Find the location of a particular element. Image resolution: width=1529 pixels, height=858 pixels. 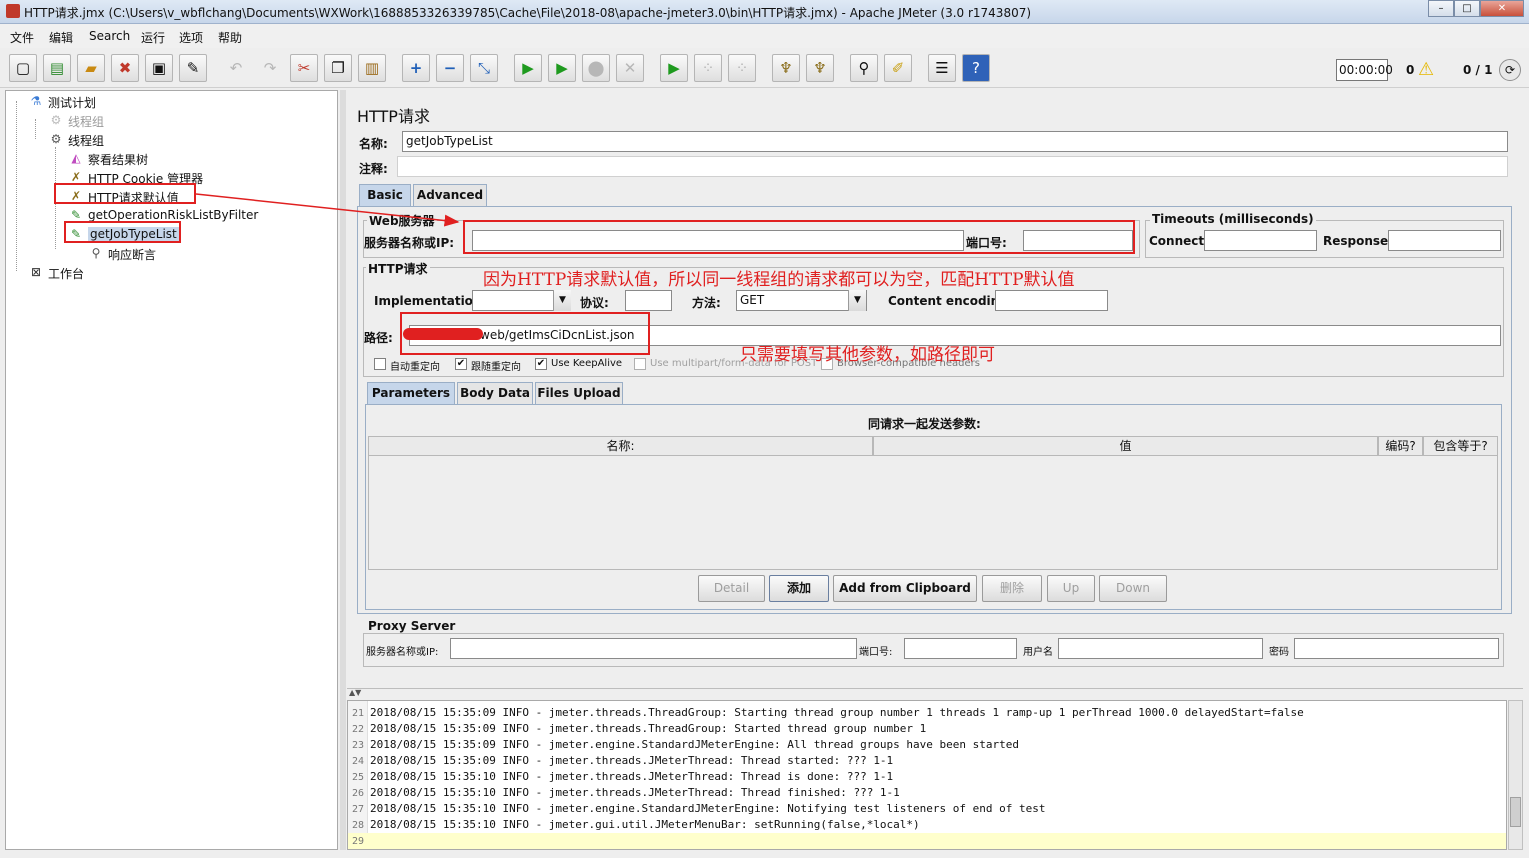

minimize-button: – is located at coordinates (1441, 8).